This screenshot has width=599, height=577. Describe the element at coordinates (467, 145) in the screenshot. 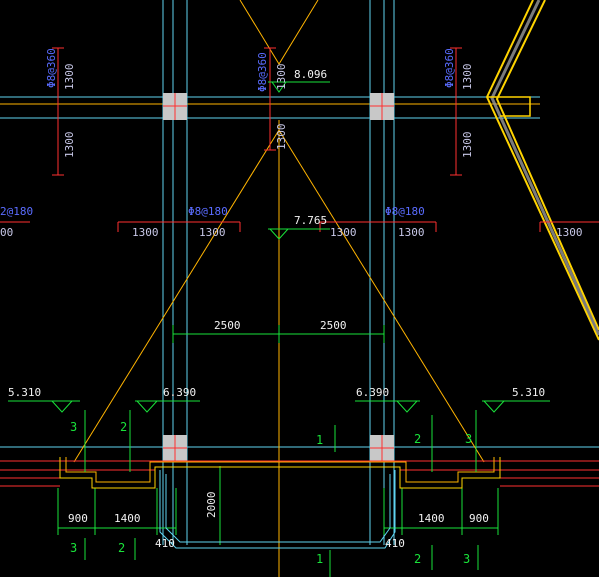

I see `dim-top-right-lower: 1300` at that location.